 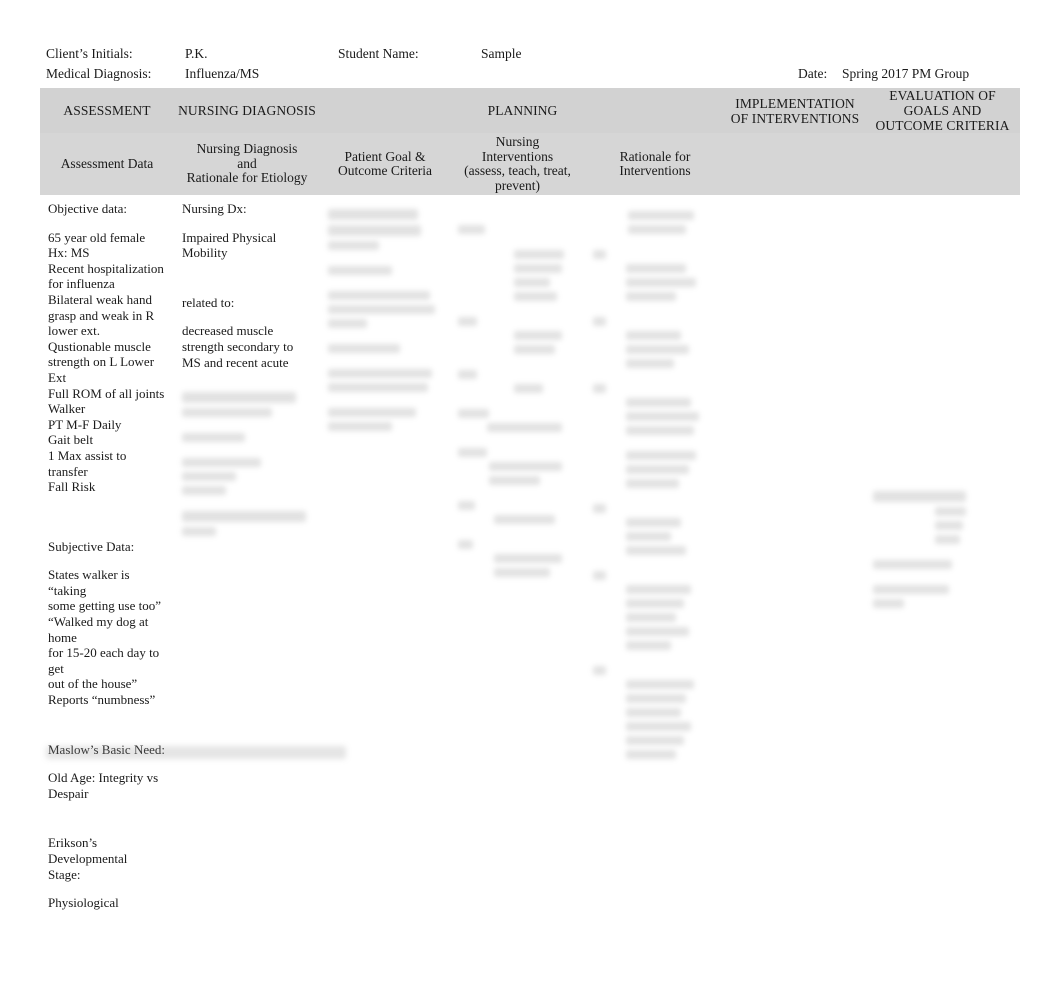 I want to click on objective-item: grasp and weak in R, so click(x=101, y=315).